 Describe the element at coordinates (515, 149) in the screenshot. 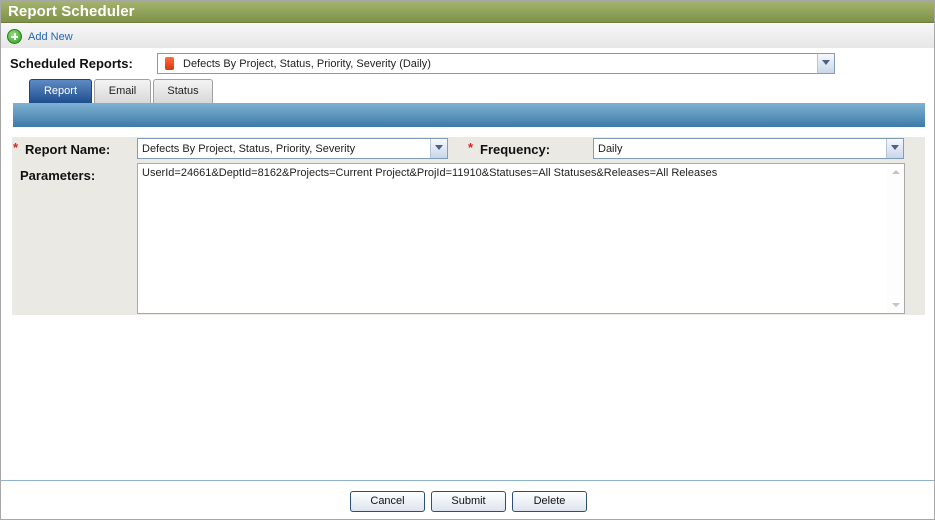

I see `frequency-label: Frequency:` at that location.